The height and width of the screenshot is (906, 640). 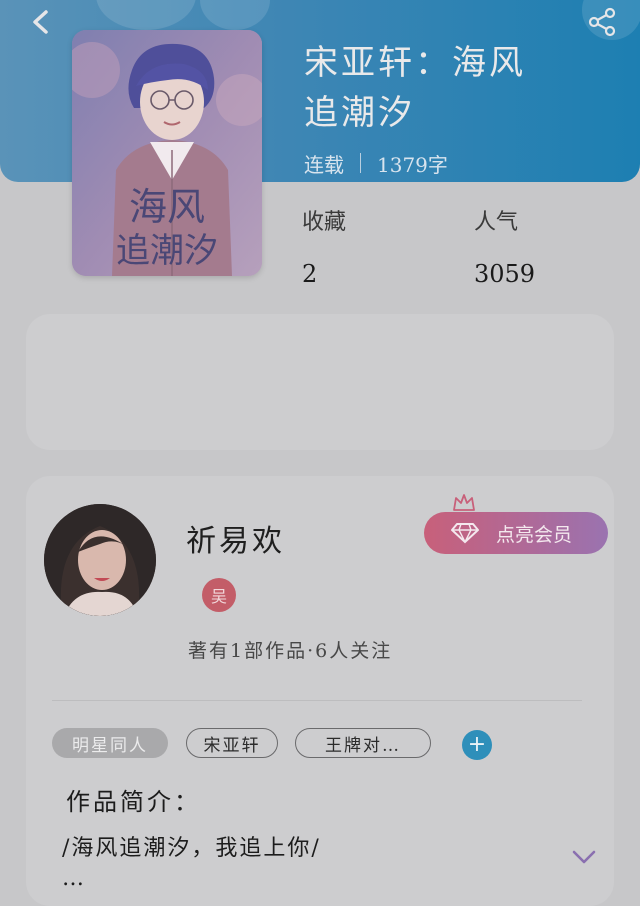 I want to click on word-count: 1379字, so click(x=412, y=164).